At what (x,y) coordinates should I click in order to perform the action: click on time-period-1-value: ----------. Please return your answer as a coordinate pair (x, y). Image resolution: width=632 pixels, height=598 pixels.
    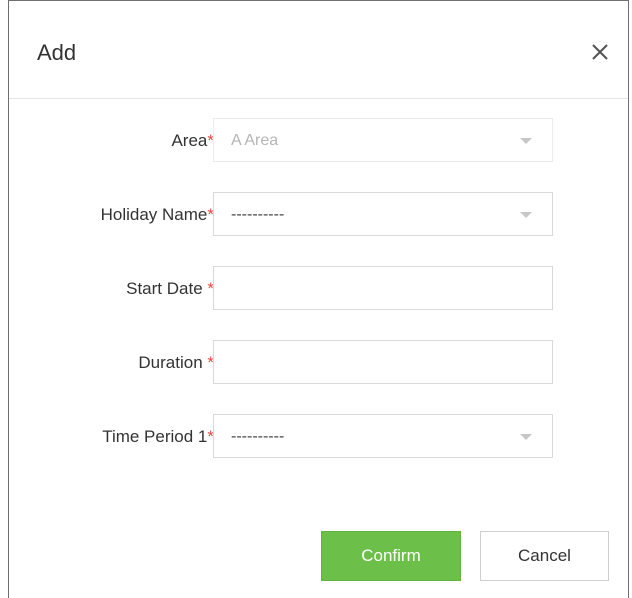
    Looking at the image, I should click on (258, 436).